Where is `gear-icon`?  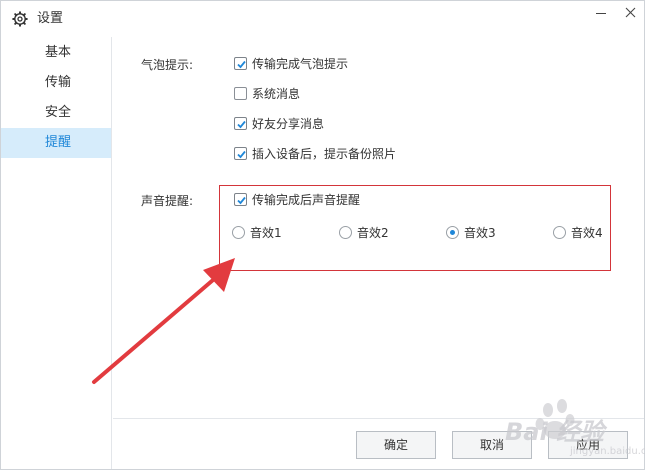
gear-icon is located at coordinates (20, 19).